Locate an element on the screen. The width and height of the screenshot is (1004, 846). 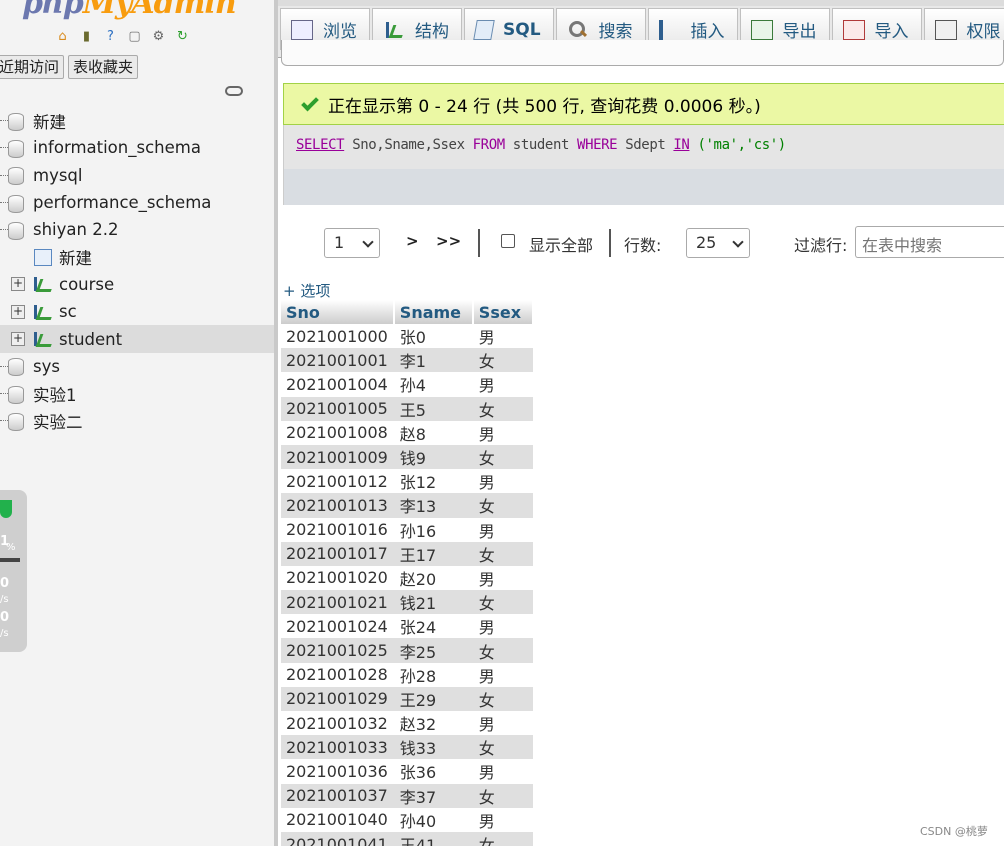
cell-sname: 钱21 is located at coordinates (433, 602).